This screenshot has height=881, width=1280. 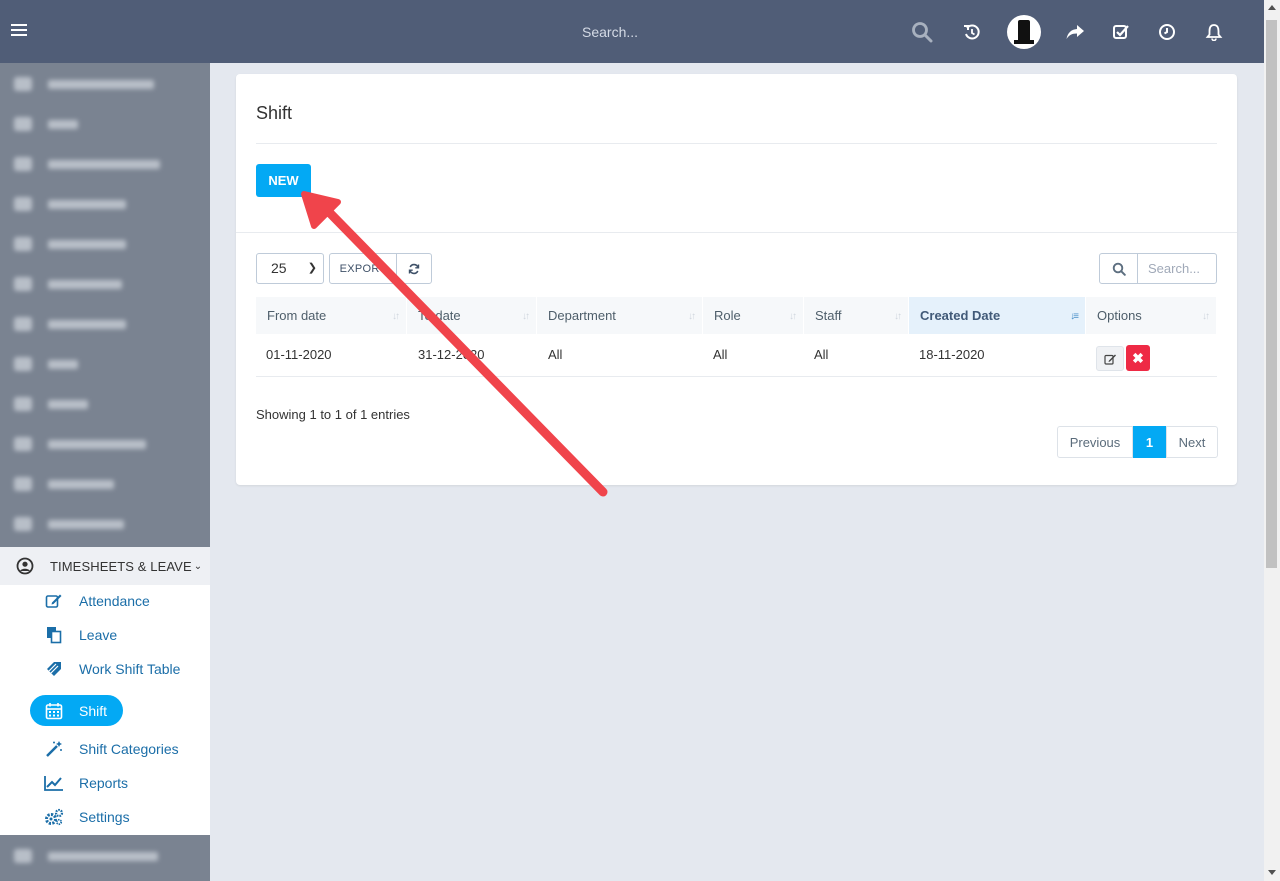 What do you see at coordinates (104, 817) in the screenshot?
I see `sidebar-item-label: Settings` at bounding box center [104, 817].